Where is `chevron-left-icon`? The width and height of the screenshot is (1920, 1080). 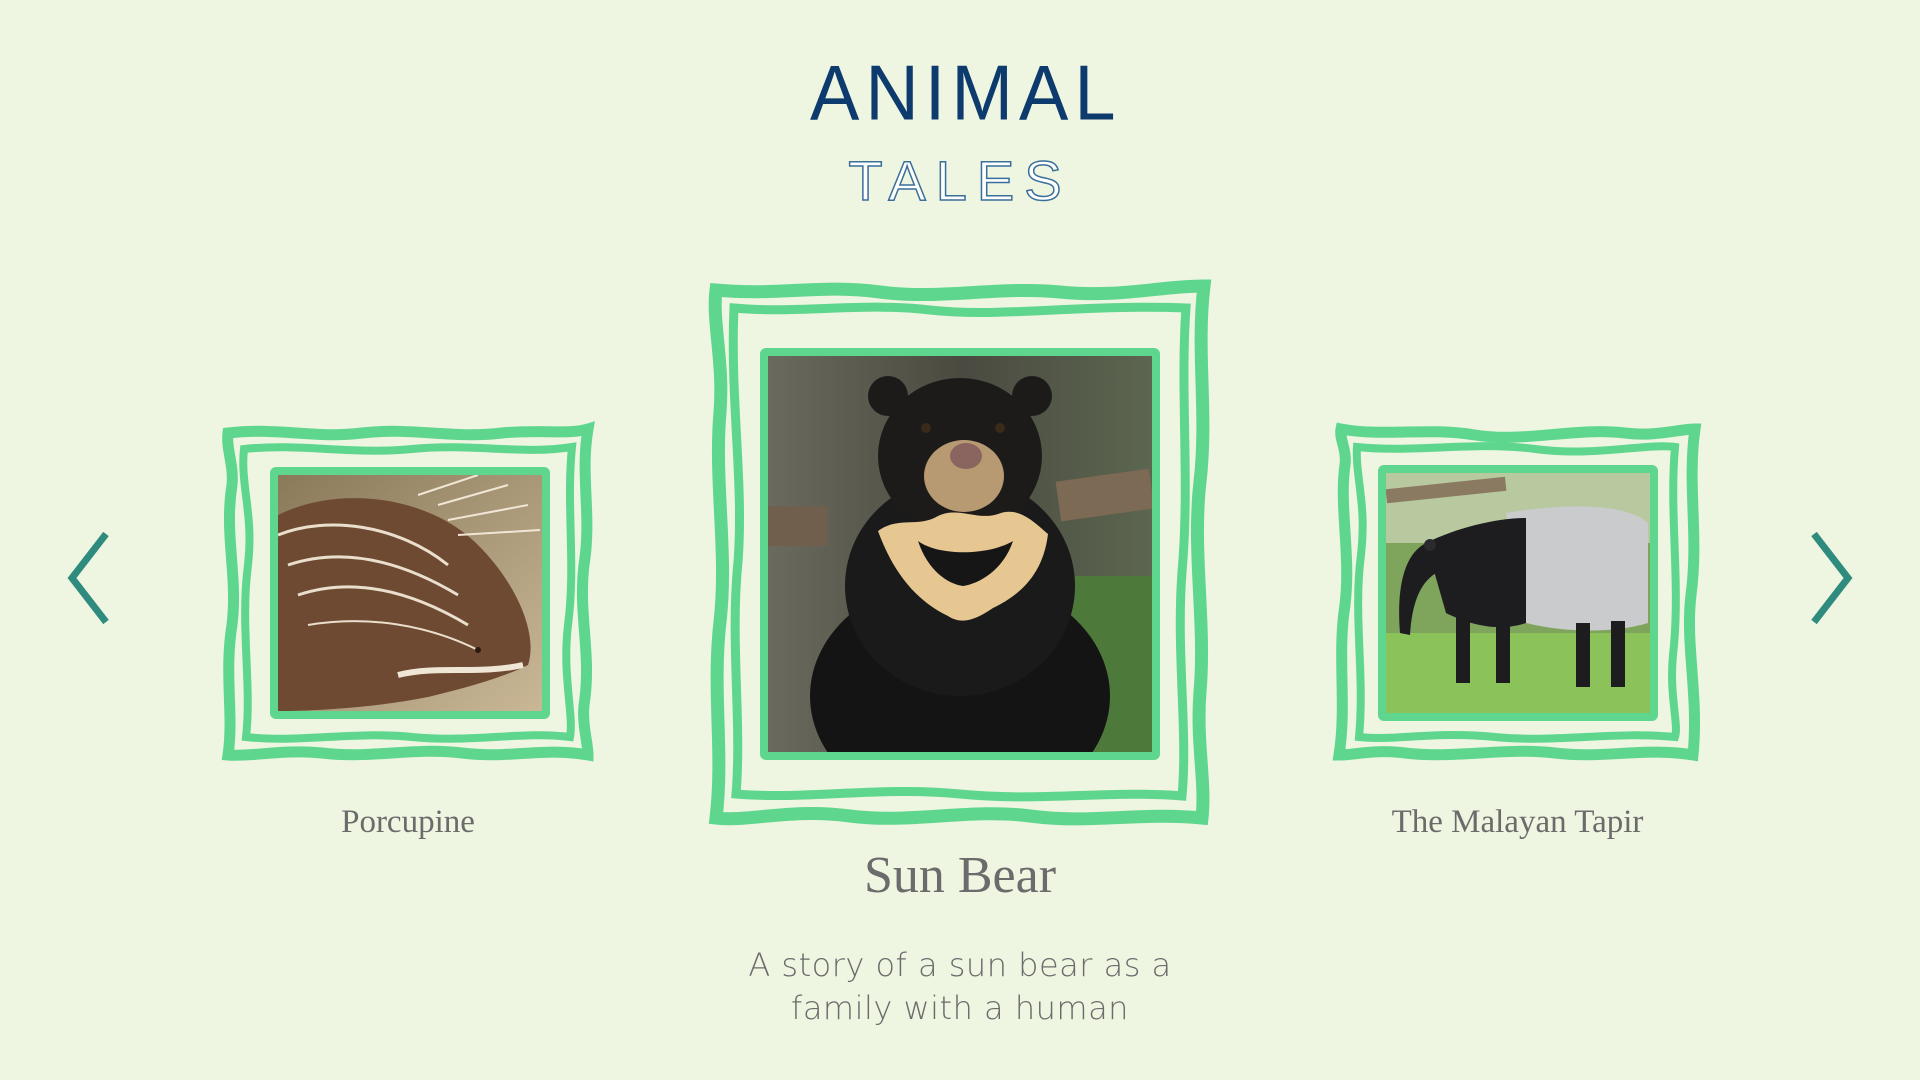 chevron-left-icon is located at coordinates (88, 578).